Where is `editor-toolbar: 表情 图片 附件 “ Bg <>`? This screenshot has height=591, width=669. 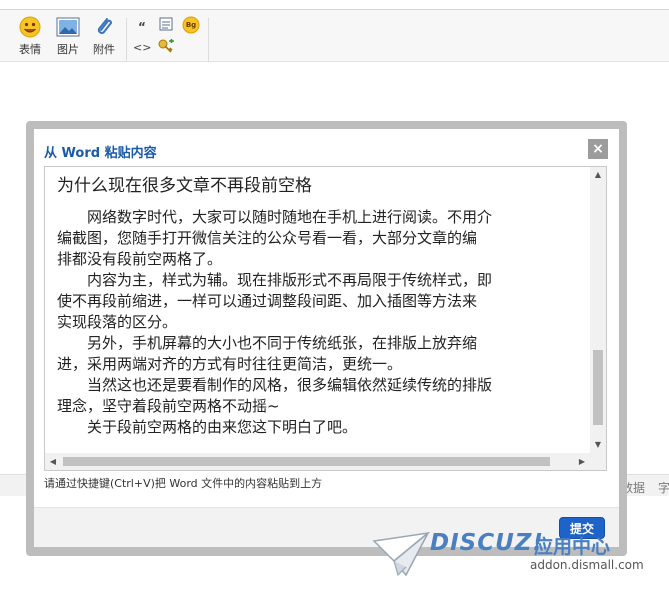
editor-toolbar: 表情 图片 附件 “ Bg <> is located at coordinates (334, 36).